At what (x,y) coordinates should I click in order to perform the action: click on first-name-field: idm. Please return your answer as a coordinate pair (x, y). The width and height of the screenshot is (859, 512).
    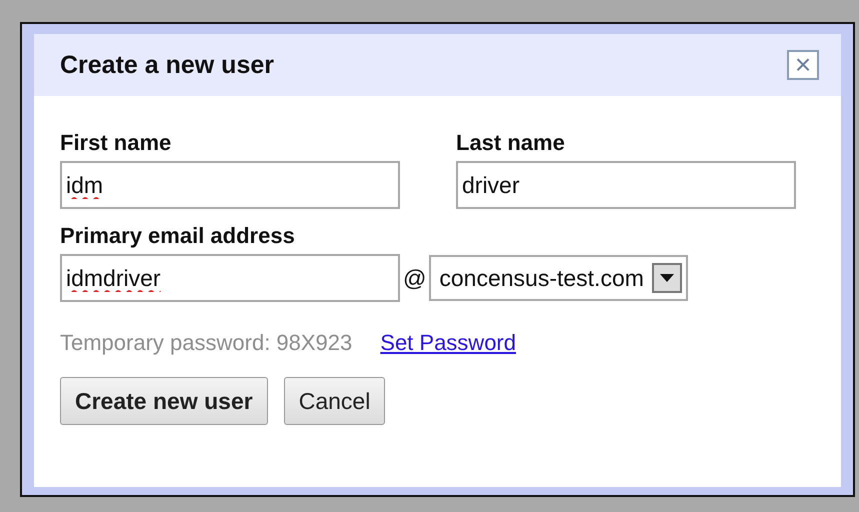
    Looking at the image, I should click on (230, 185).